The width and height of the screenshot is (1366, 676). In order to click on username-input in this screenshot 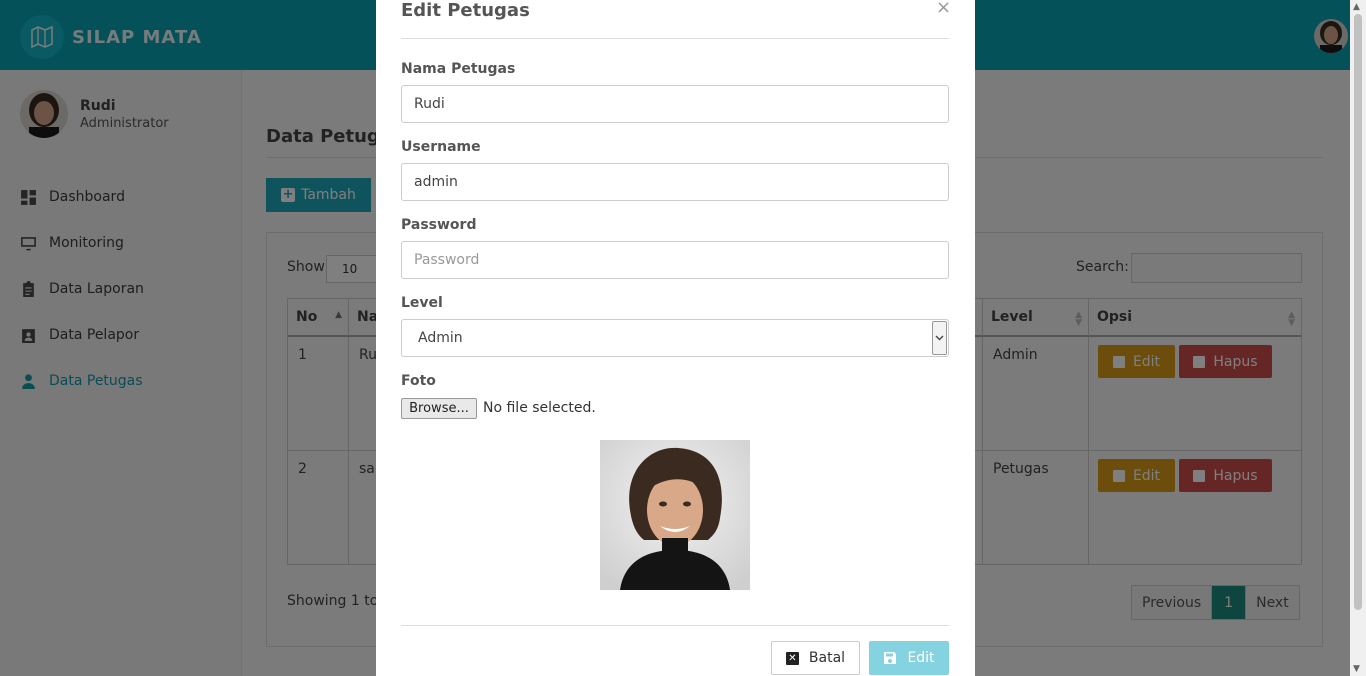, I will do `click(675, 182)`.